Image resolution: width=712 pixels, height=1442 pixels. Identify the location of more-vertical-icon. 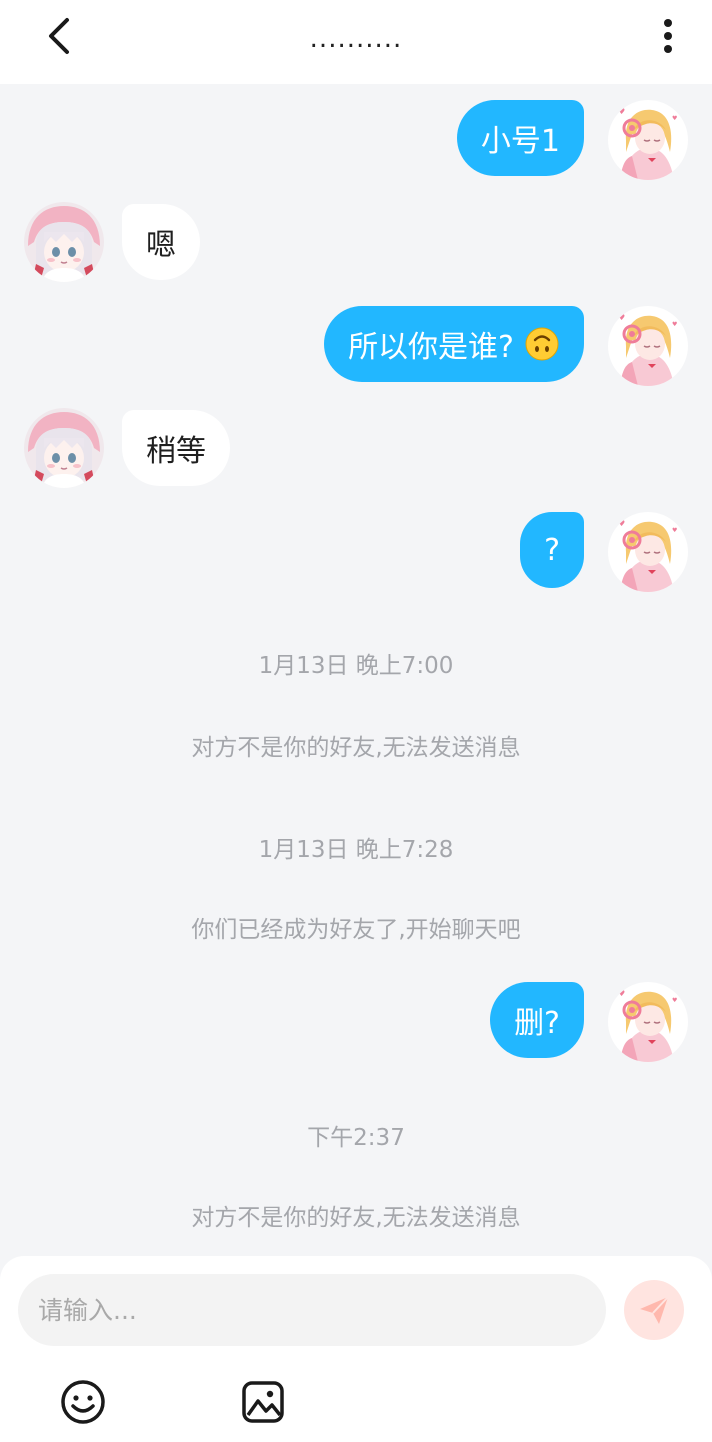
(668, 36).